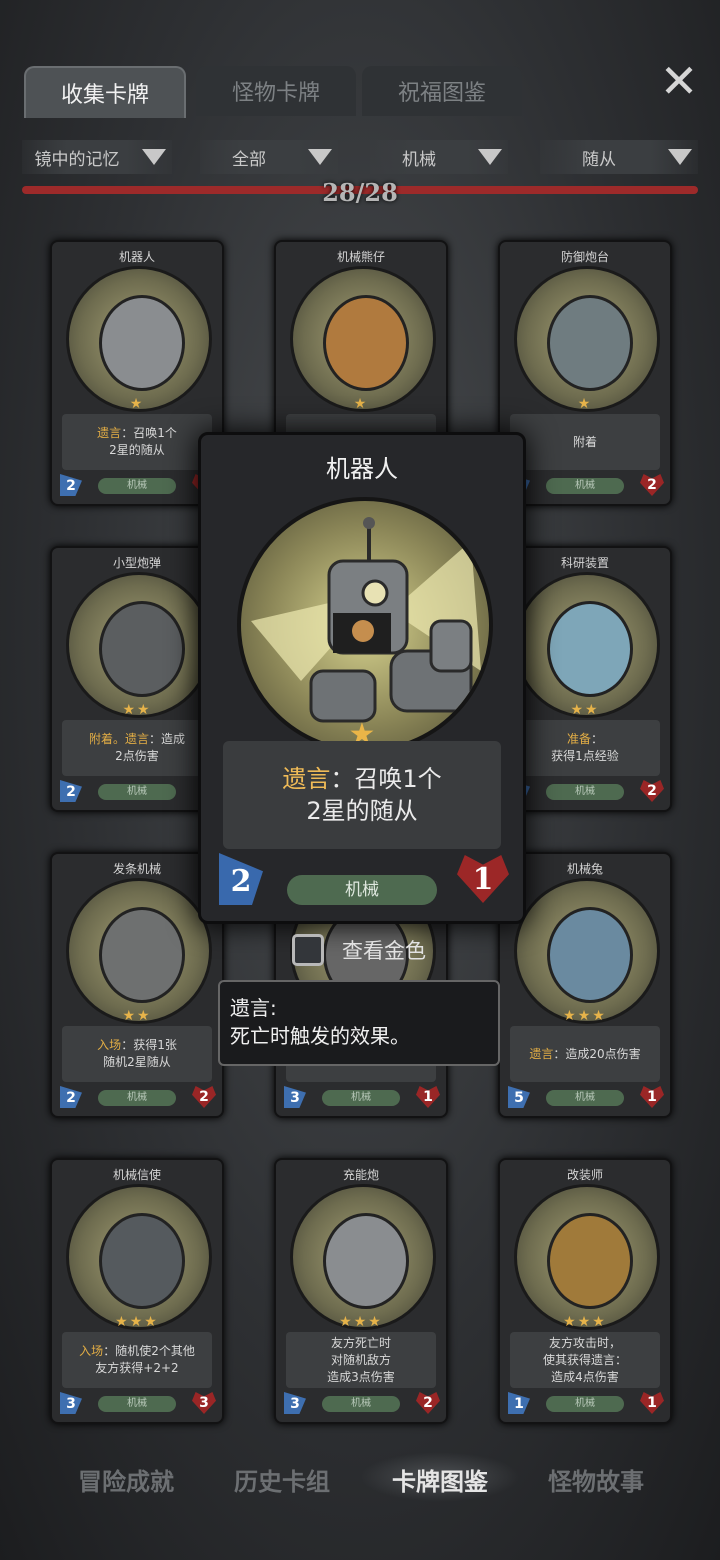  I want to click on filter-rarity: 全部, so click(269, 157).